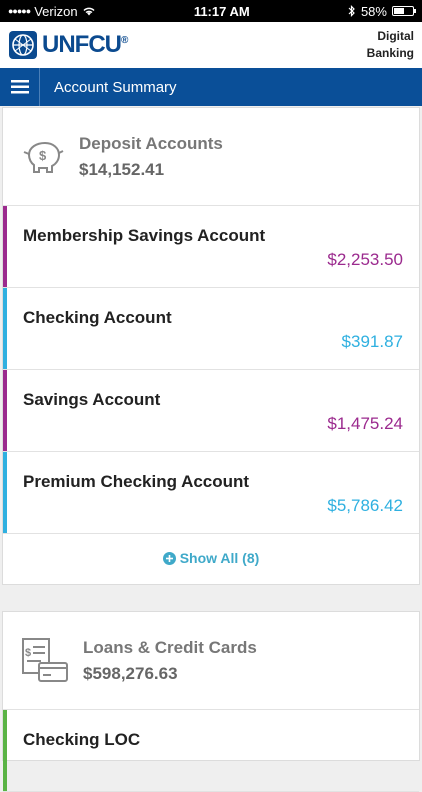  What do you see at coordinates (219, 558) in the screenshot?
I see `show-all-label: Show All (8)` at bounding box center [219, 558].